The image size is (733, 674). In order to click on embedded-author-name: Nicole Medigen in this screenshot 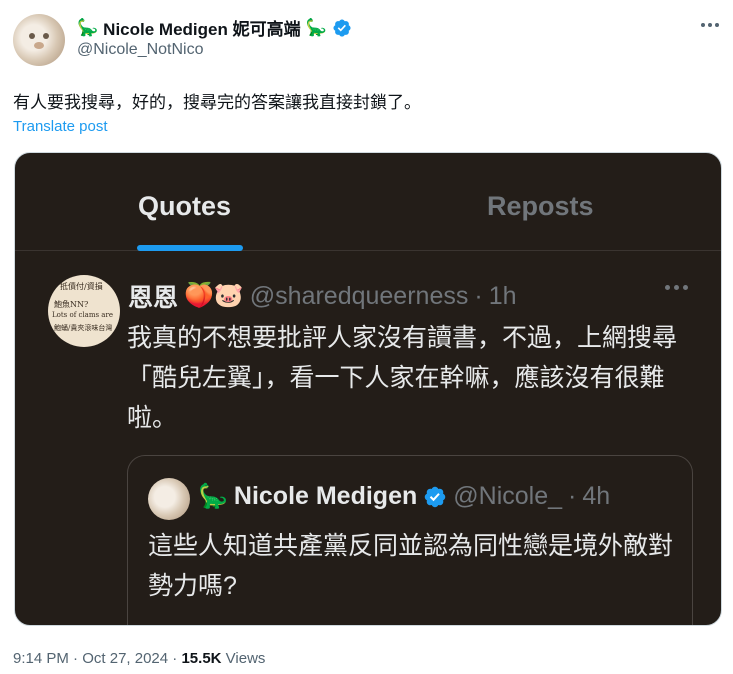, I will do `click(325, 496)`.